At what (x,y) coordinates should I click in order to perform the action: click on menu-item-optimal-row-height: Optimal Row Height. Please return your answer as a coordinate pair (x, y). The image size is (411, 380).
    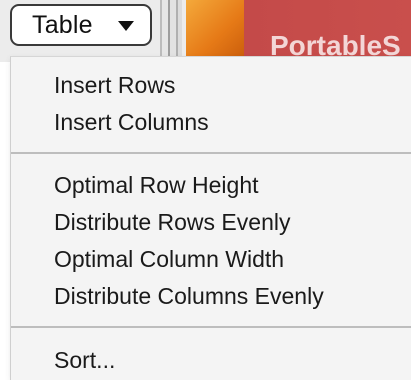
    Looking at the image, I should click on (156, 185).